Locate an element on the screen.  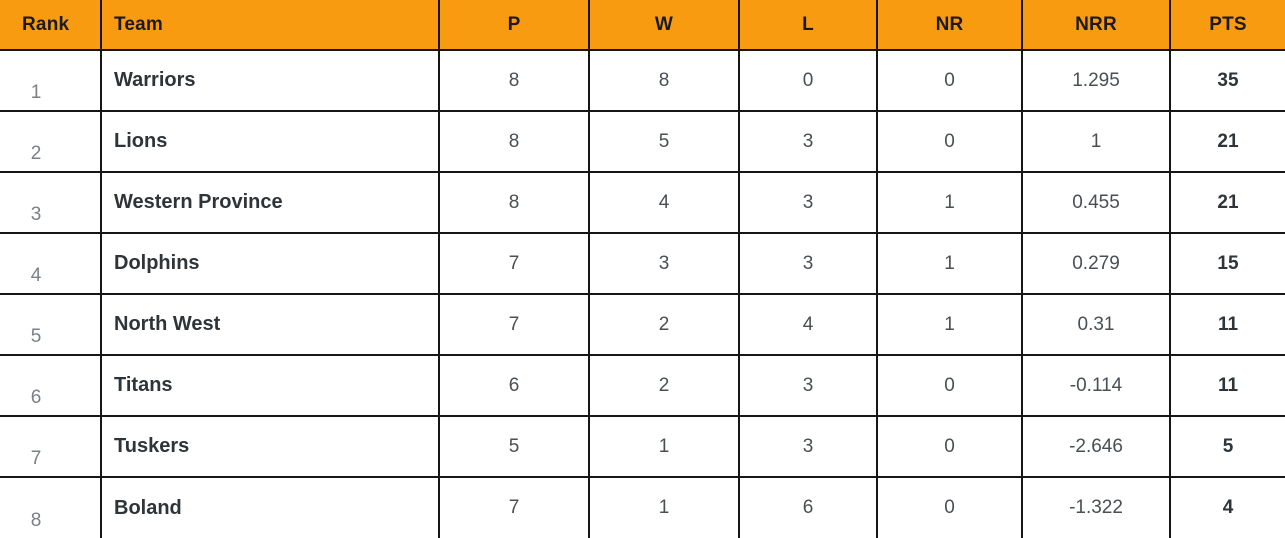
lost-cell: 6 is located at coordinates (808, 507).